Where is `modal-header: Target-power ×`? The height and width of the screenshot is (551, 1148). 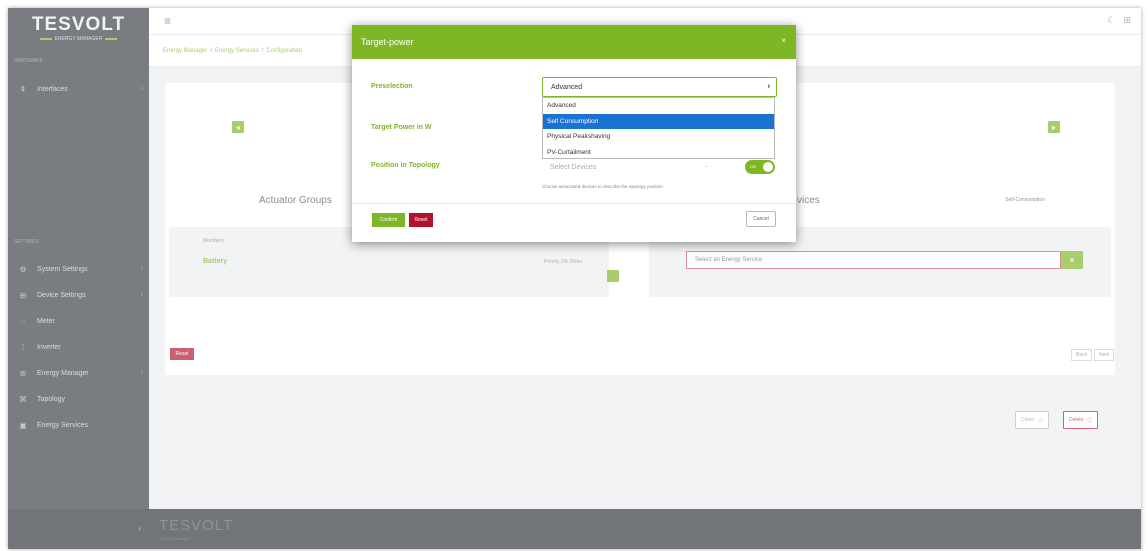
modal-header: Target-power × is located at coordinates (574, 42).